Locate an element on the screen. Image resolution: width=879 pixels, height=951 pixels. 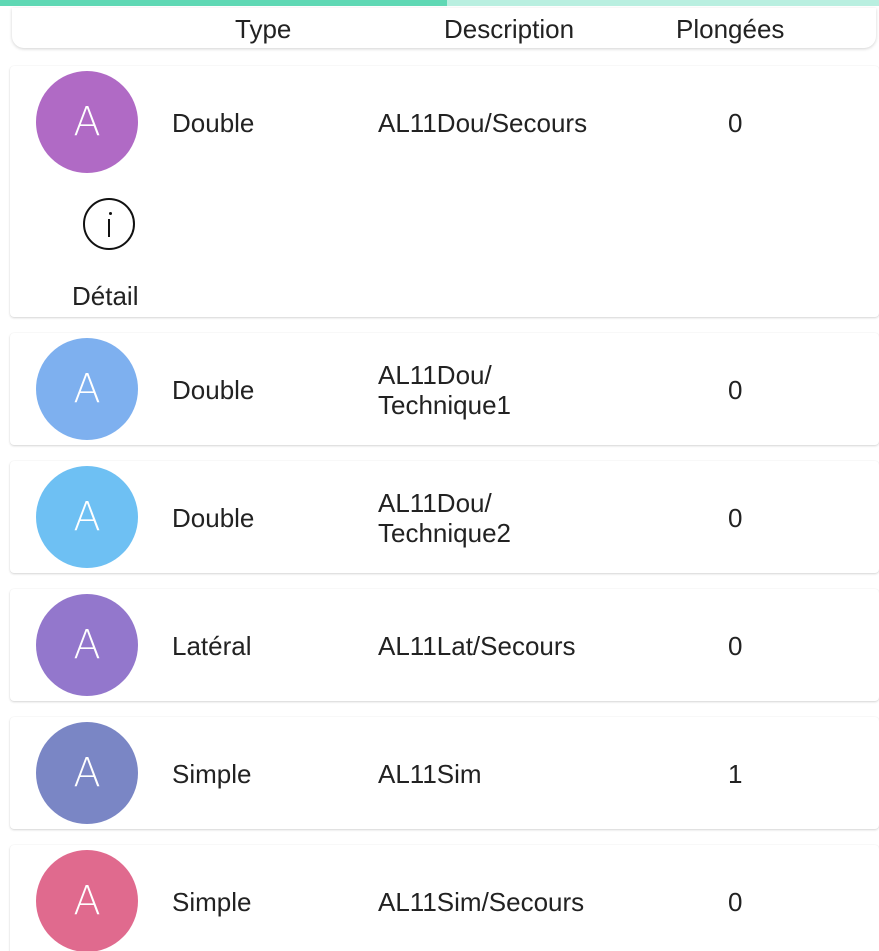
header-description: Description is located at coordinates (509, 29).